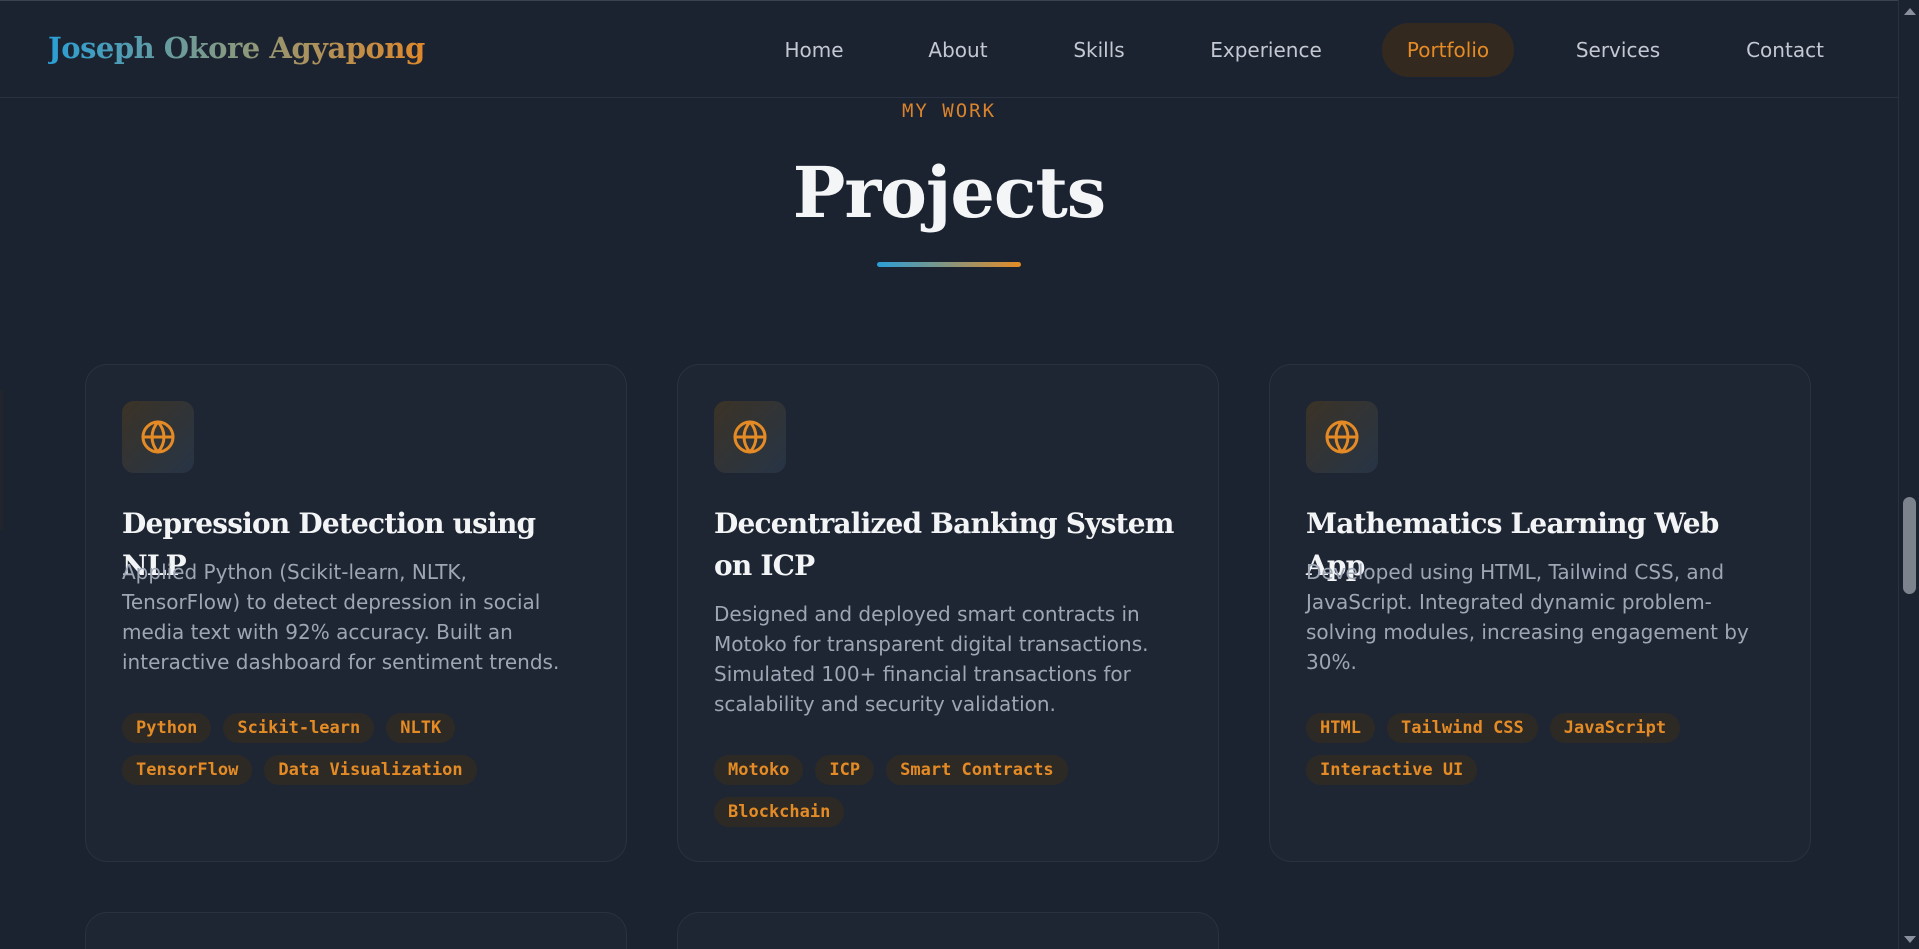 The width and height of the screenshot is (1919, 949). Describe the element at coordinates (1785, 50) in the screenshot. I see `nav-contact: Contact` at that location.